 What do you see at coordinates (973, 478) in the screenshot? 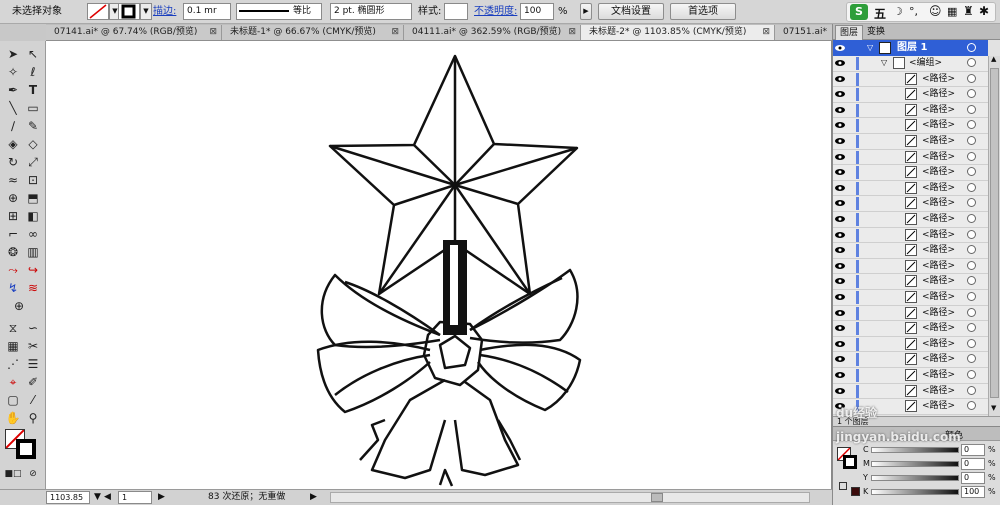
I see `y-field: 0` at bounding box center [973, 478].